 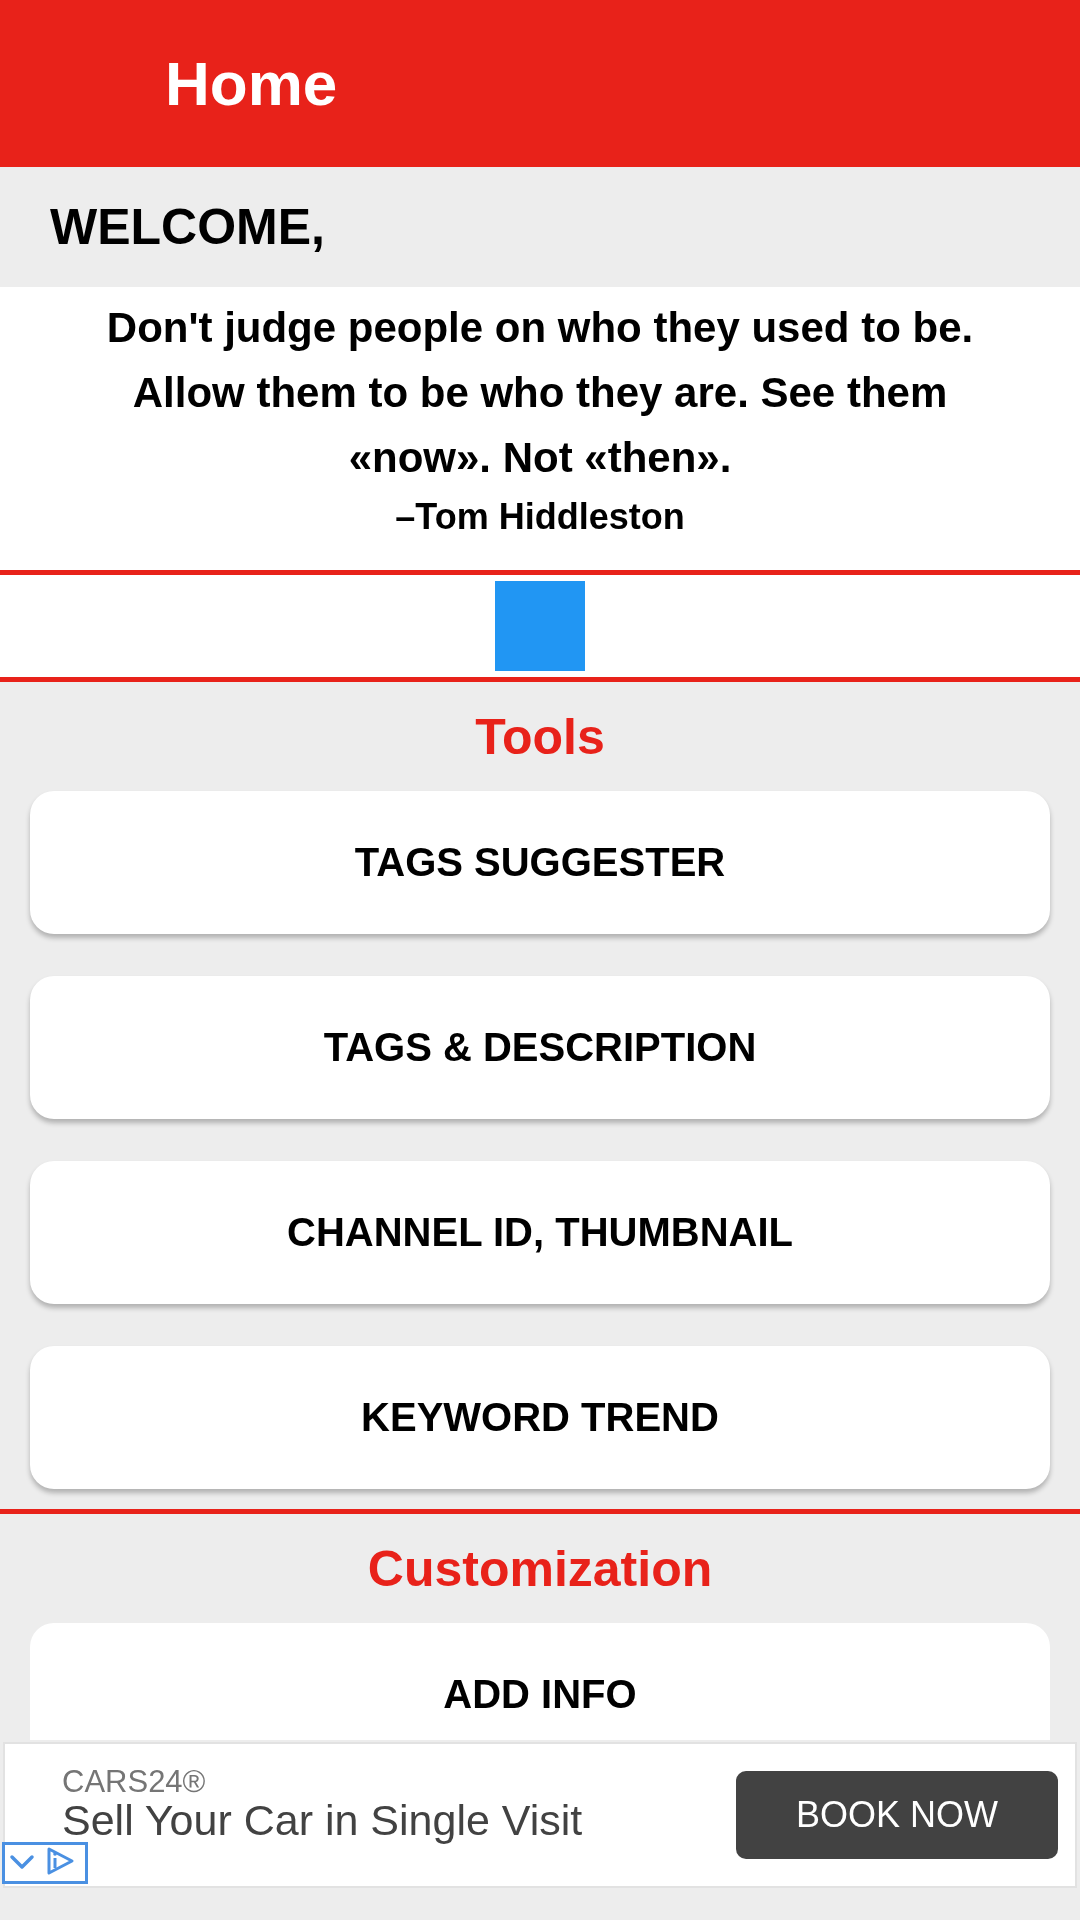 I want to click on quote-author: –Tom Hiddleston, so click(x=540, y=517).